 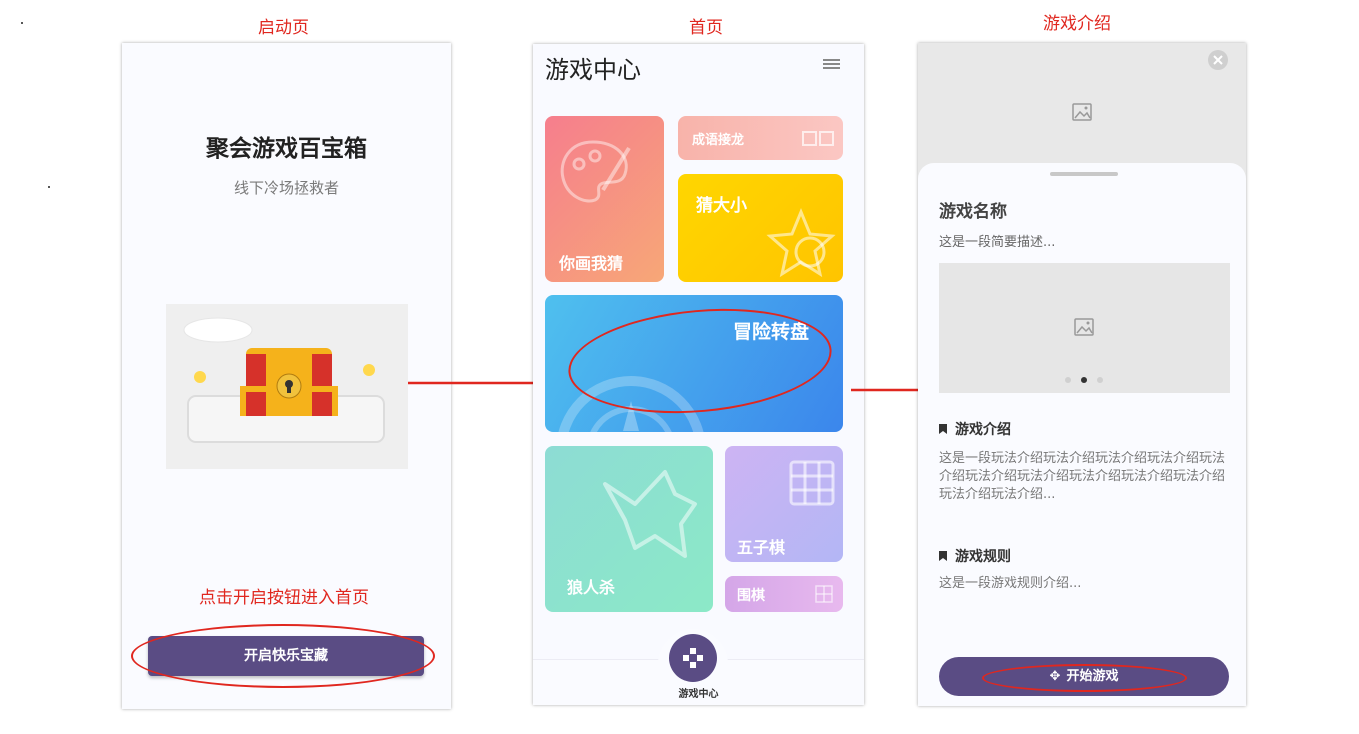 I want to click on caption-splash: 启动页, so click(x=283, y=28).